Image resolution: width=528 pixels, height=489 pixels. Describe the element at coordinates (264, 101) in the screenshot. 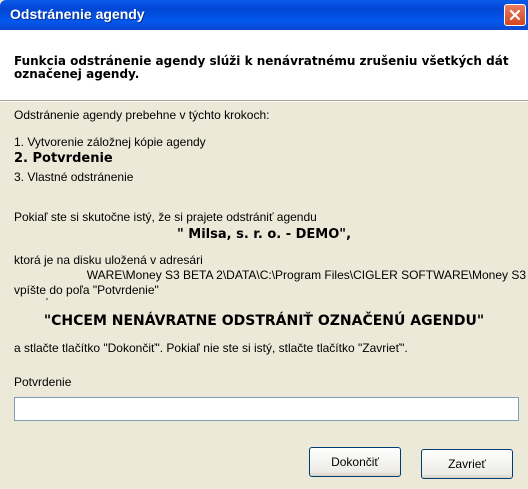

I see `header-divider` at that location.